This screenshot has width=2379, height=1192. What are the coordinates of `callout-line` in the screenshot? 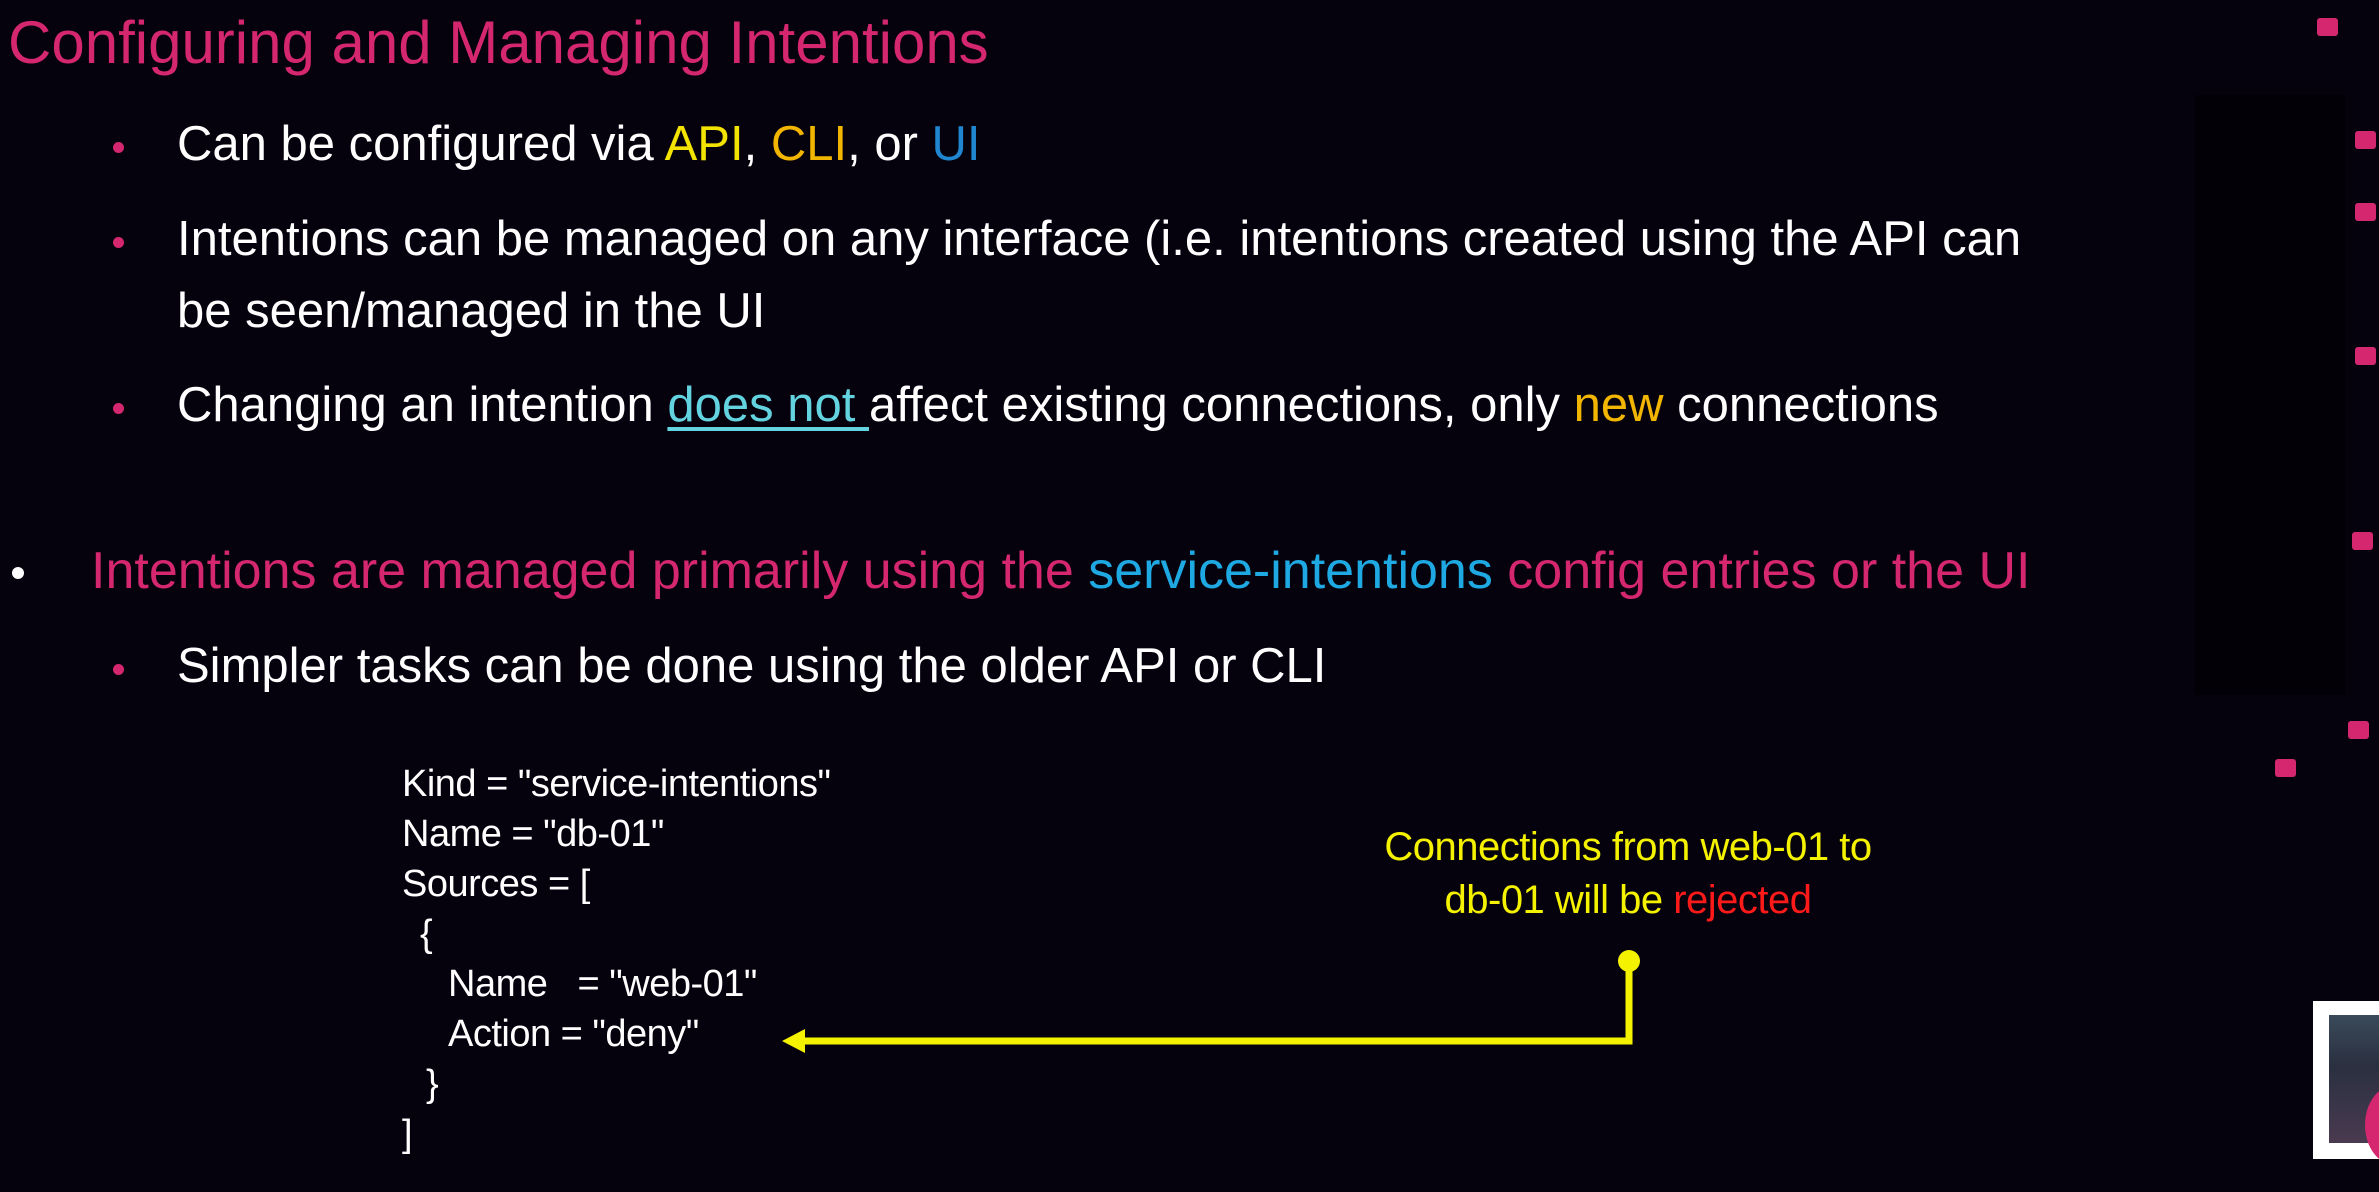 It's located at (1216, 1003).